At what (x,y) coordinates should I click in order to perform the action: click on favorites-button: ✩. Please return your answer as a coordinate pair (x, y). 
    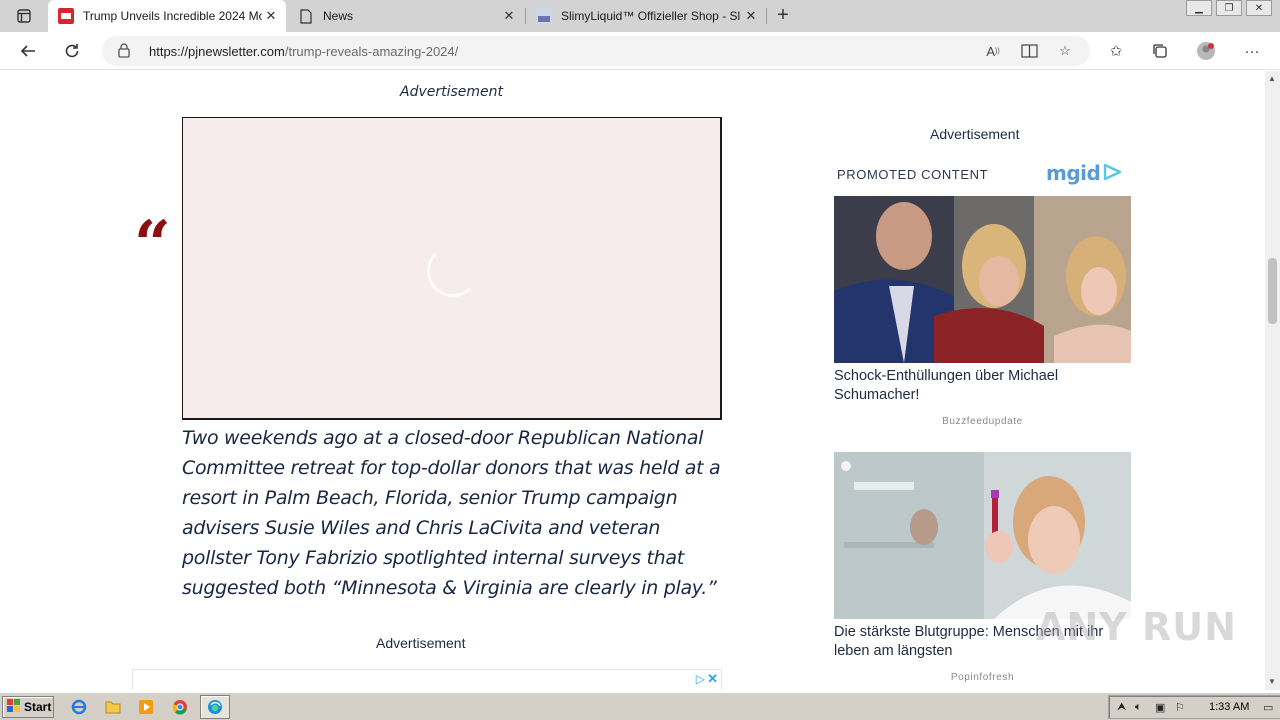
    Looking at the image, I should click on (1116, 51).